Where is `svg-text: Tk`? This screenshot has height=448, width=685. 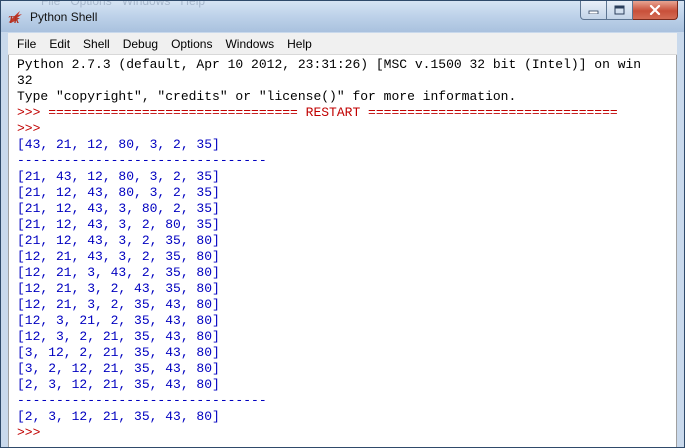 svg-text: Tk is located at coordinates (13, 20).